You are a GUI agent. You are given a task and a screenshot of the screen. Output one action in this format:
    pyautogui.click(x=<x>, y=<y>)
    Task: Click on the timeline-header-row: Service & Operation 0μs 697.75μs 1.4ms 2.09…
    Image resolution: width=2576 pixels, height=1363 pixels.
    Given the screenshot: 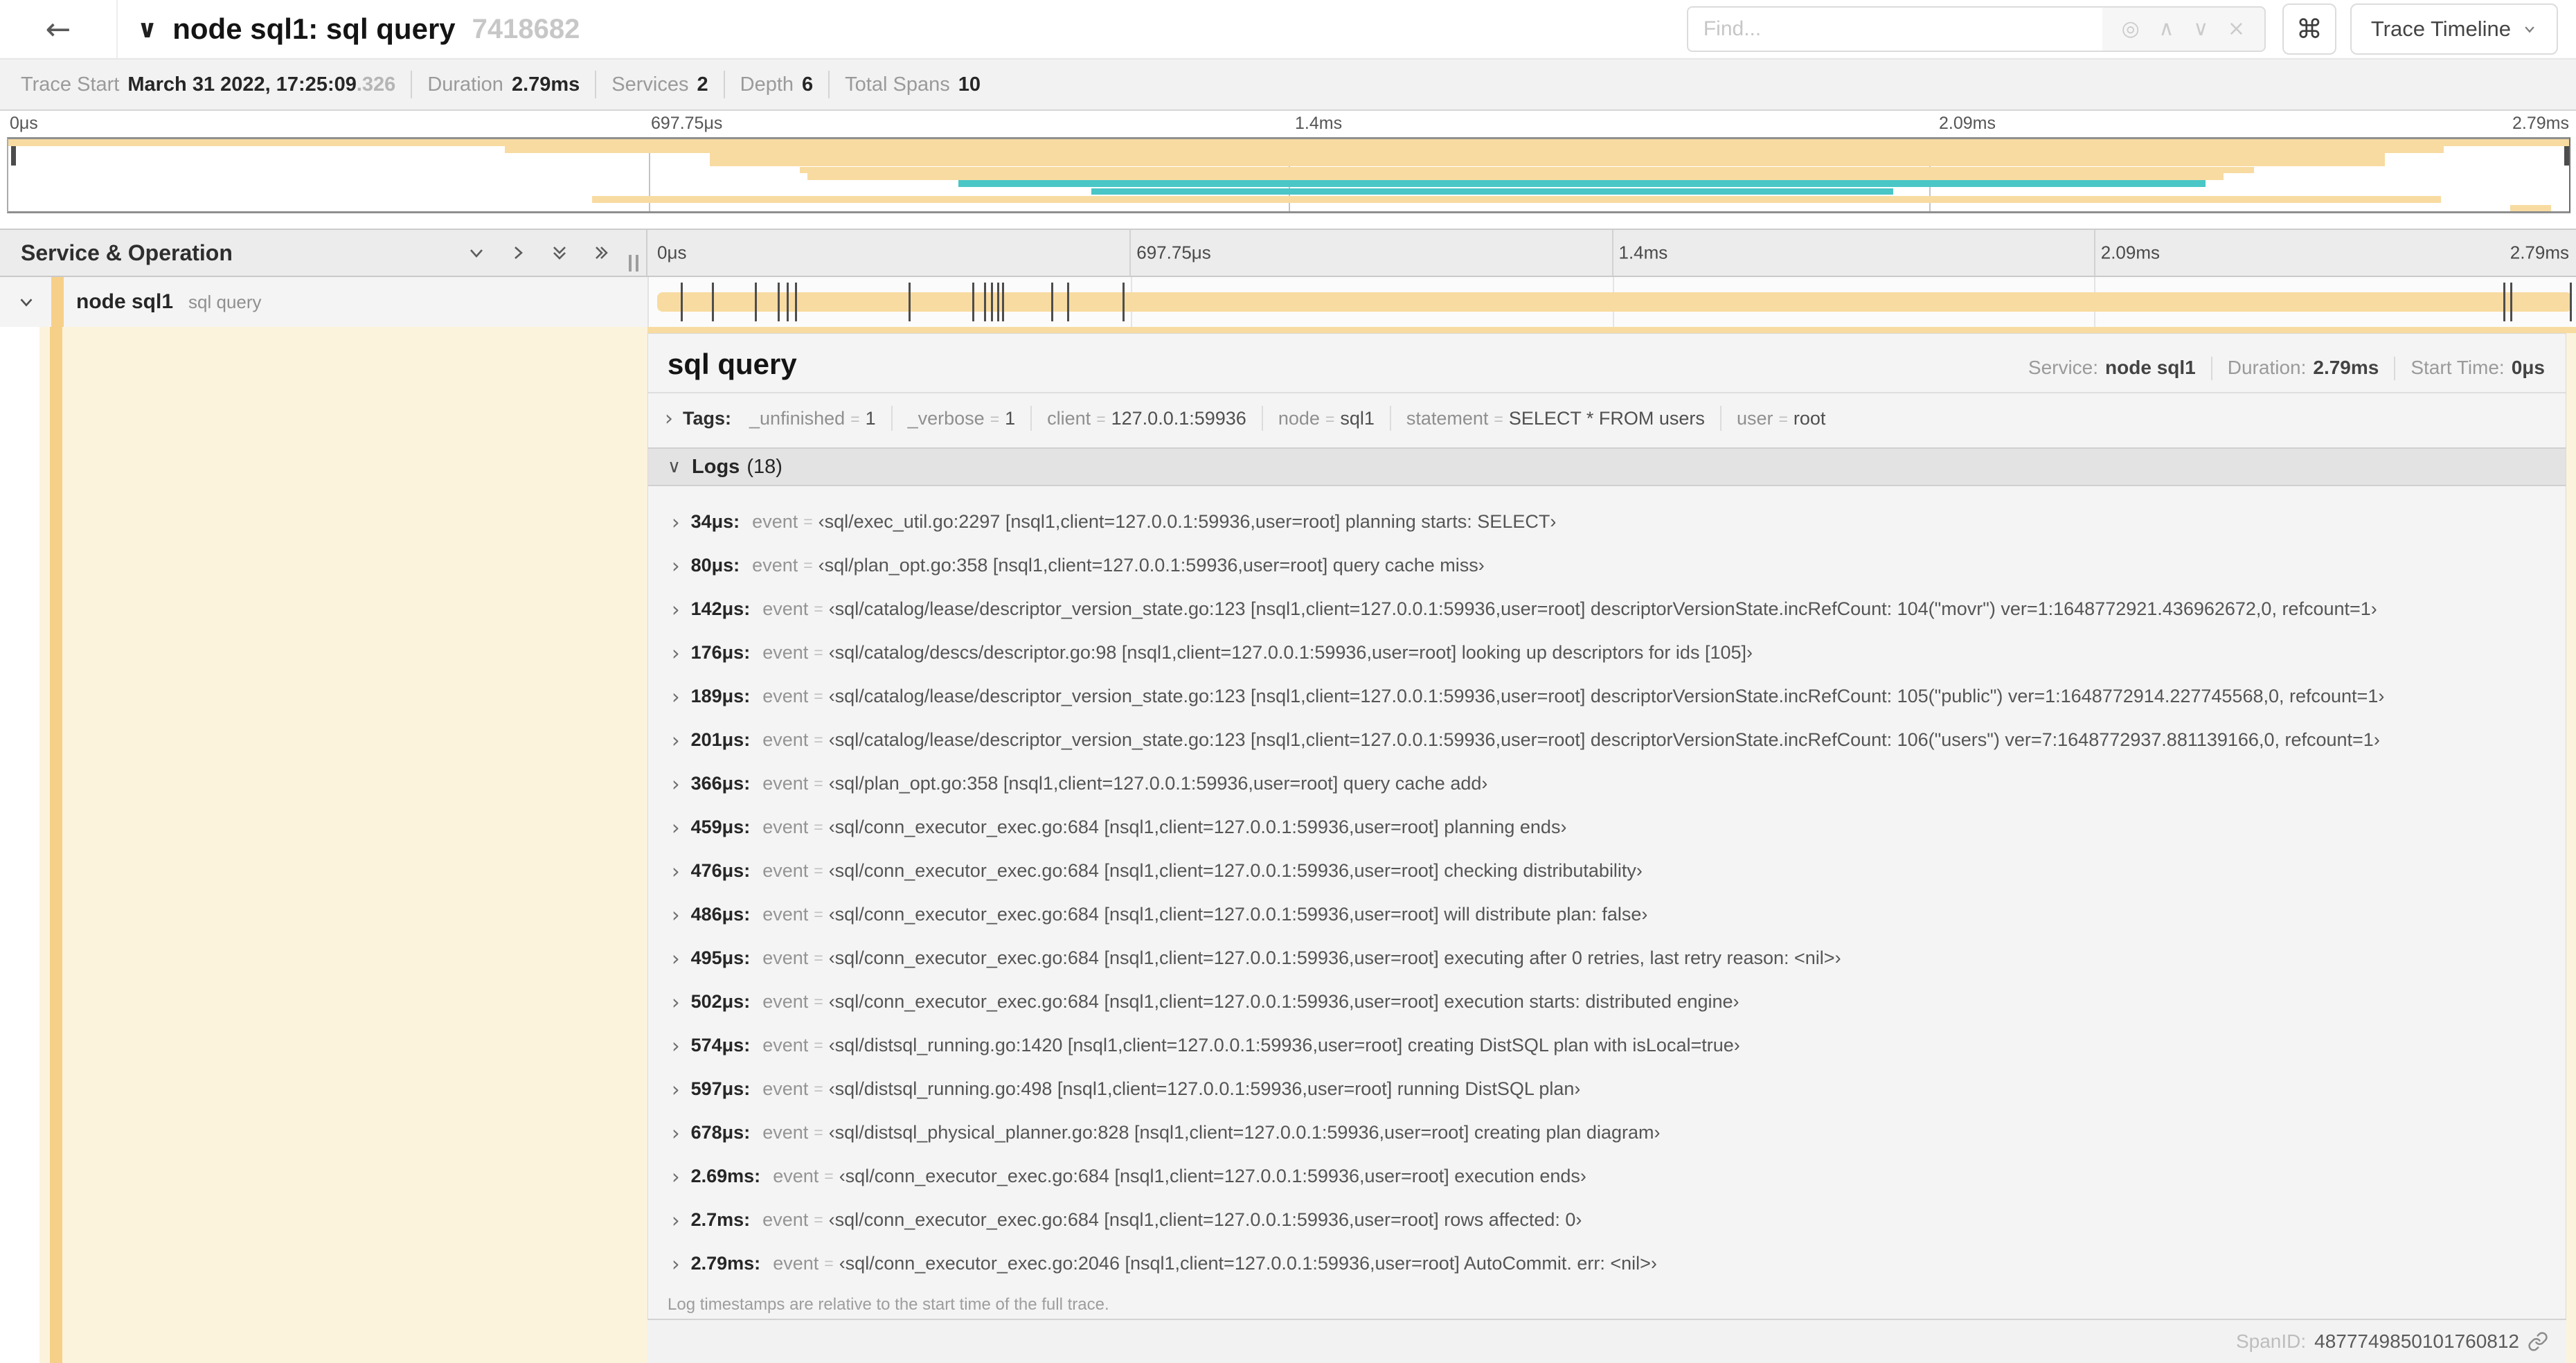 What is the action you would take?
    pyautogui.click(x=1288, y=253)
    